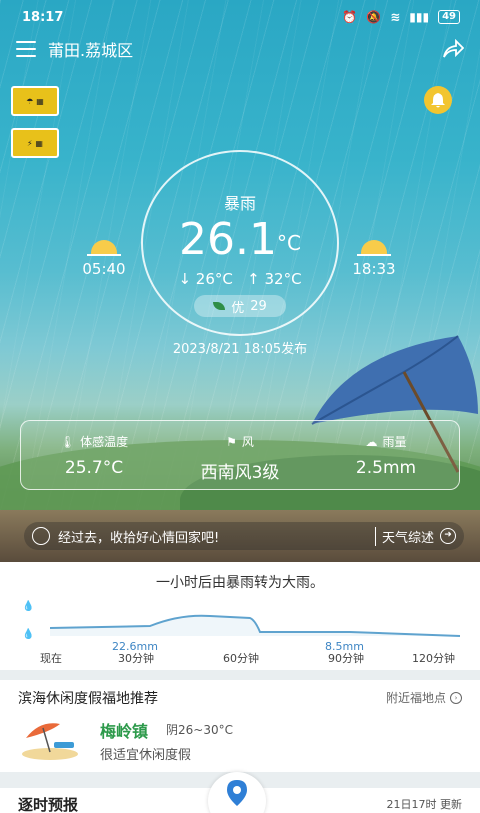  What do you see at coordinates (438, 100) in the screenshot?
I see `bell-icon` at bounding box center [438, 100].